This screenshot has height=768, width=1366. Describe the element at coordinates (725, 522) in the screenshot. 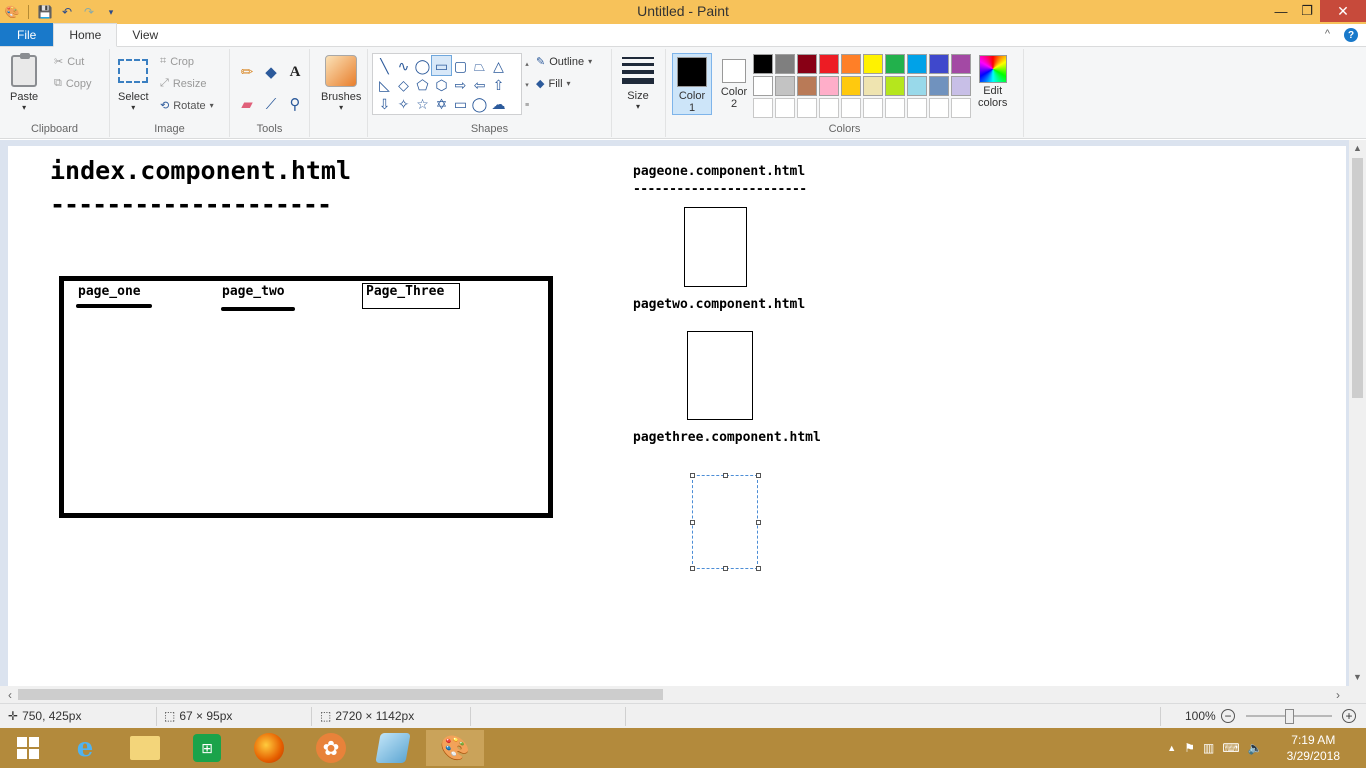

I see `selection-rectangle` at that location.